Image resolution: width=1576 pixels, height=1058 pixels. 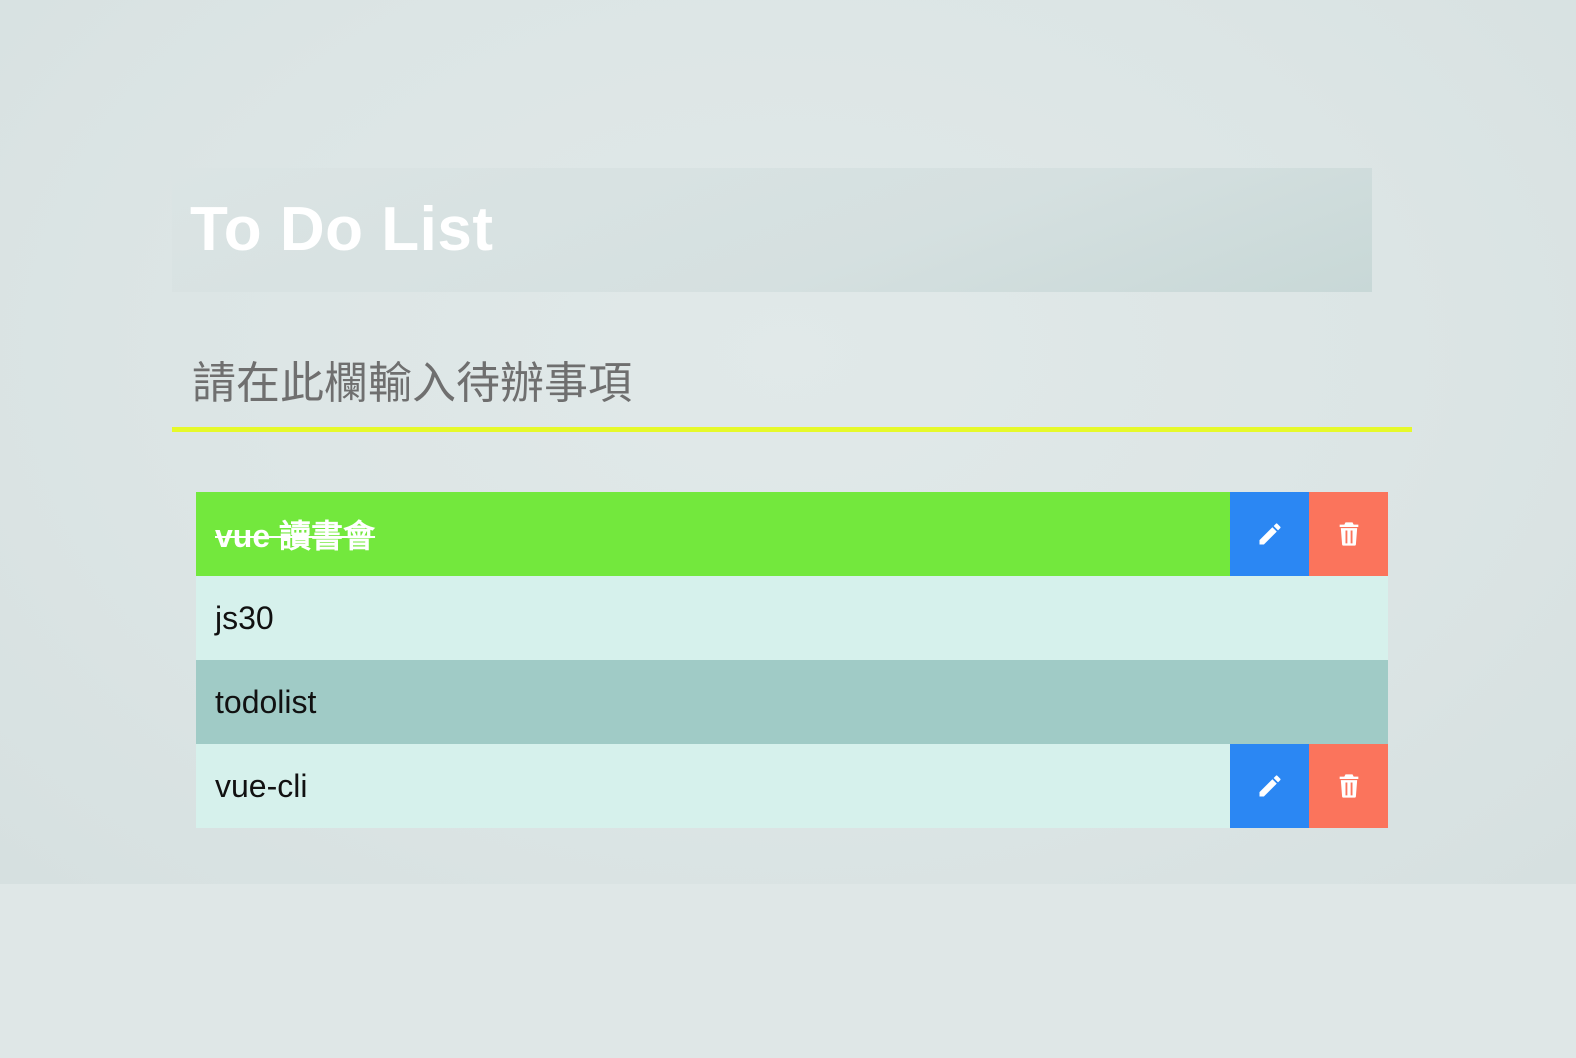 I want to click on header-banner: To Do List, so click(x=772, y=230).